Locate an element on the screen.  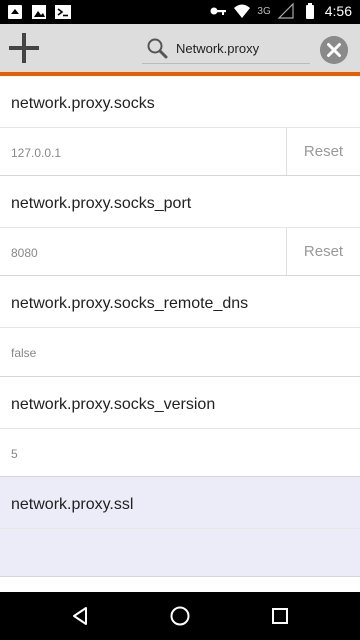
toolbar is located at coordinates (180, 48).